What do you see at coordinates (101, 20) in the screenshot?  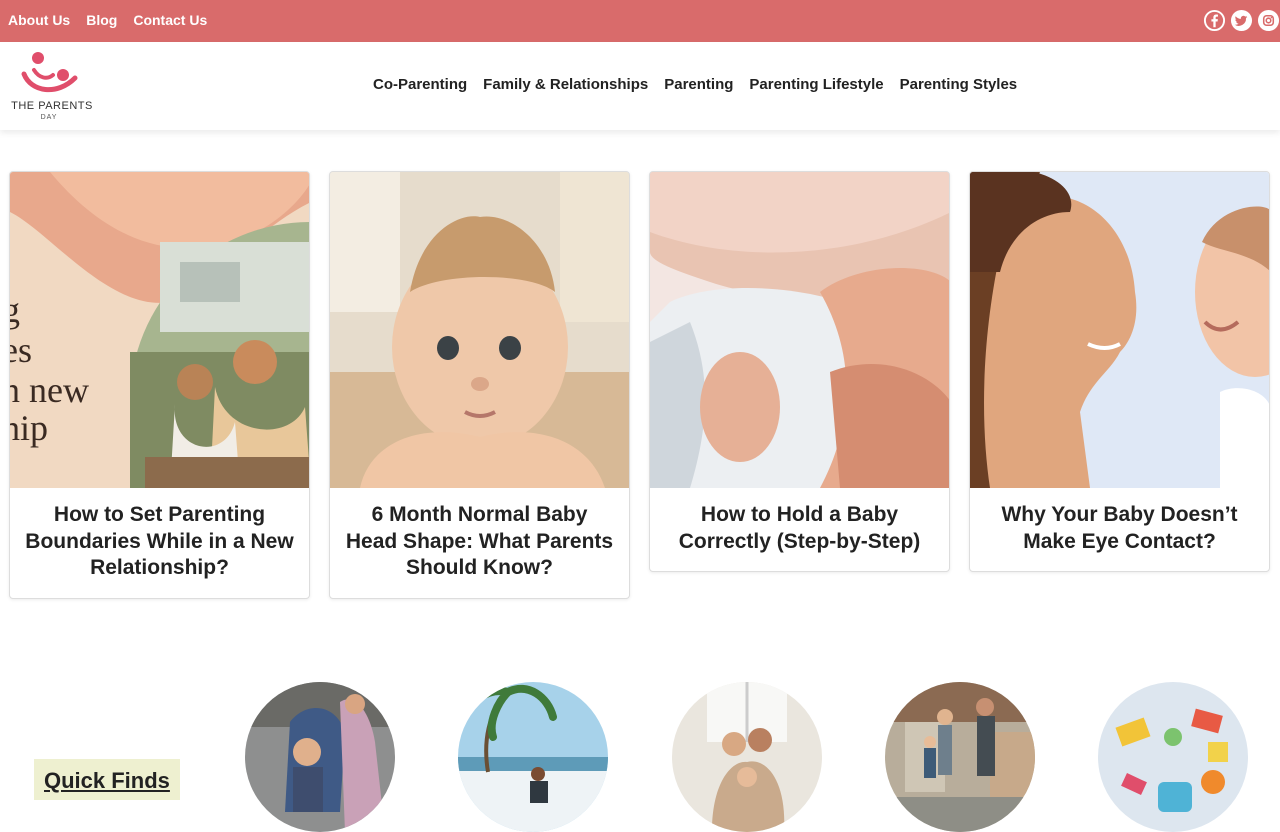 I see `blog-link: Blog` at bounding box center [101, 20].